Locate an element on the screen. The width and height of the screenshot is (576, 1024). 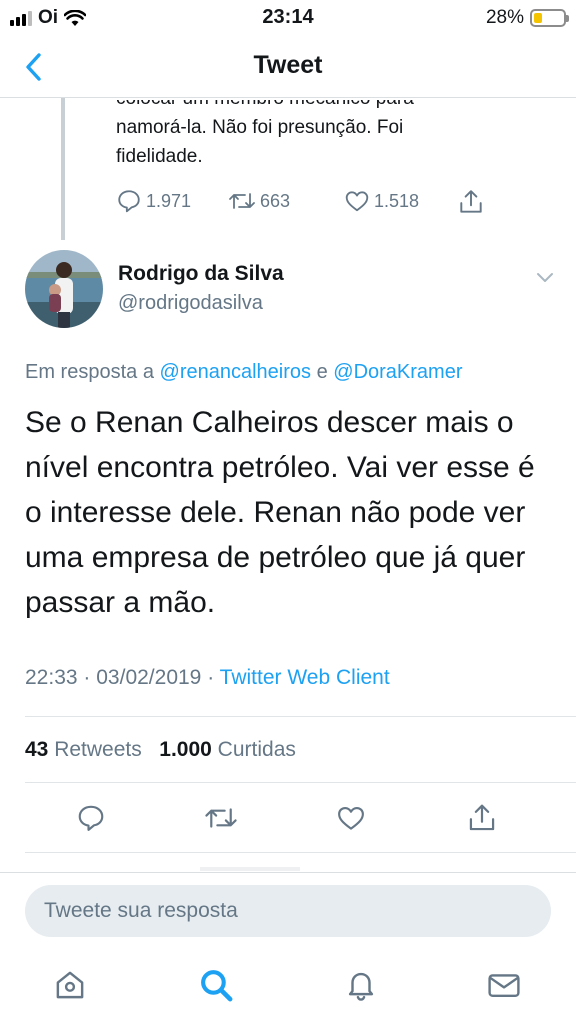
status-bar: Oi 23:14 28% is located at coordinates (288, 18).